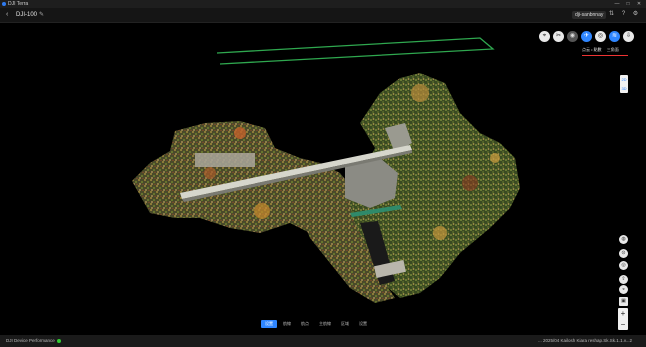 The height and width of the screenshot is (347, 646). I want to click on measure-icon: ✂, so click(558, 36).